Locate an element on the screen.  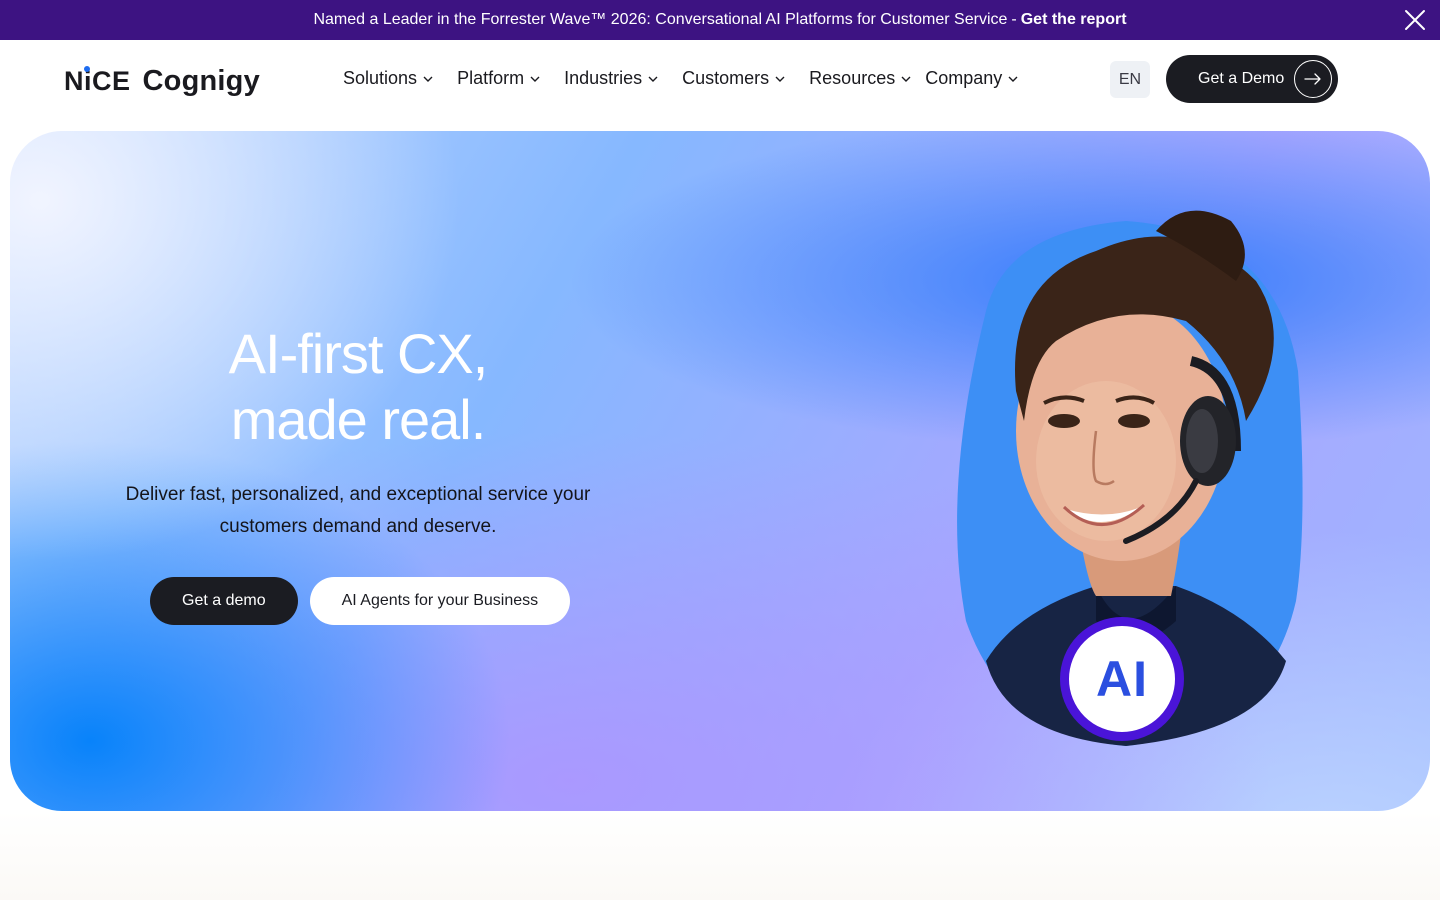
ai-badge: AI is located at coordinates (1122, 679).